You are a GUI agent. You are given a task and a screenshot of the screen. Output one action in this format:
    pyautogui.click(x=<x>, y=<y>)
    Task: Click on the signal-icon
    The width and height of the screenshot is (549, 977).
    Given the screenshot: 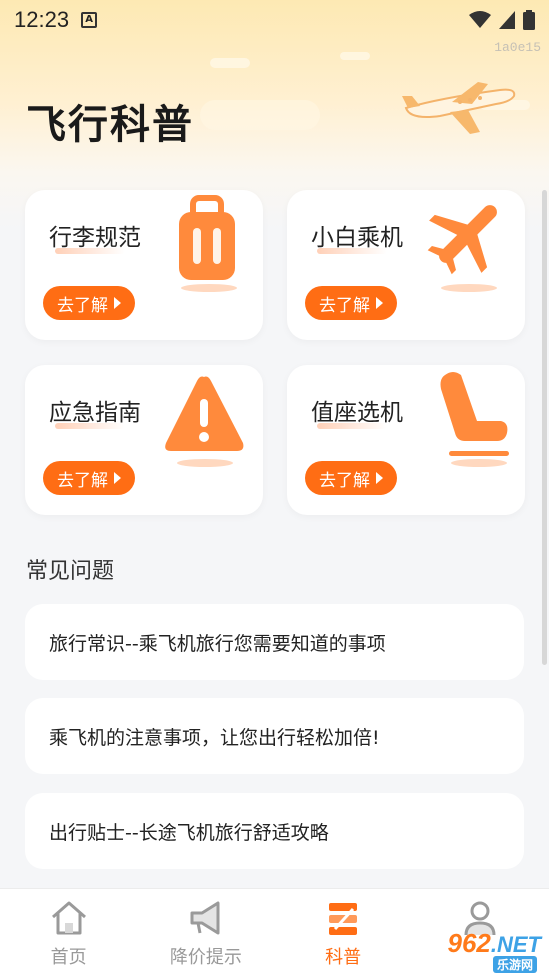 What is the action you would take?
    pyautogui.click(x=507, y=20)
    